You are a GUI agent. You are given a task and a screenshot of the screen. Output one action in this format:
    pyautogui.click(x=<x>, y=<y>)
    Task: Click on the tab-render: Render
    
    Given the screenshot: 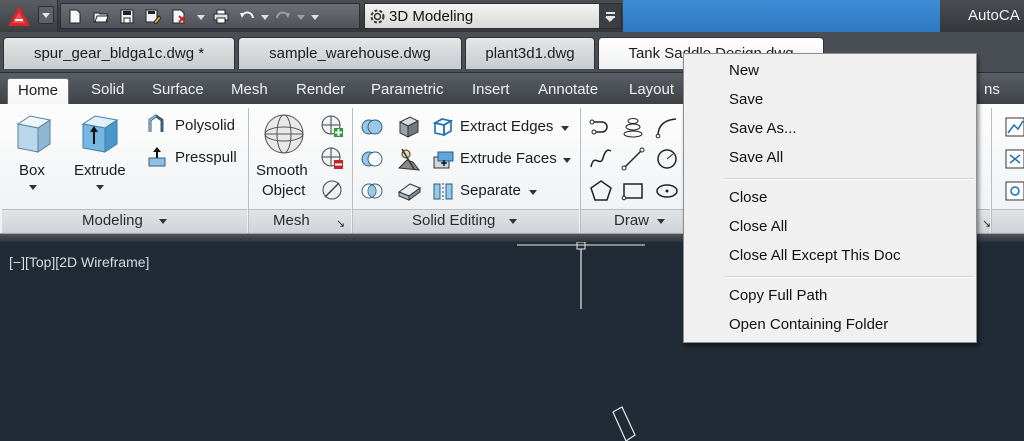 What is the action you would take?
    pyautogui.click(x=320, y=89)
    